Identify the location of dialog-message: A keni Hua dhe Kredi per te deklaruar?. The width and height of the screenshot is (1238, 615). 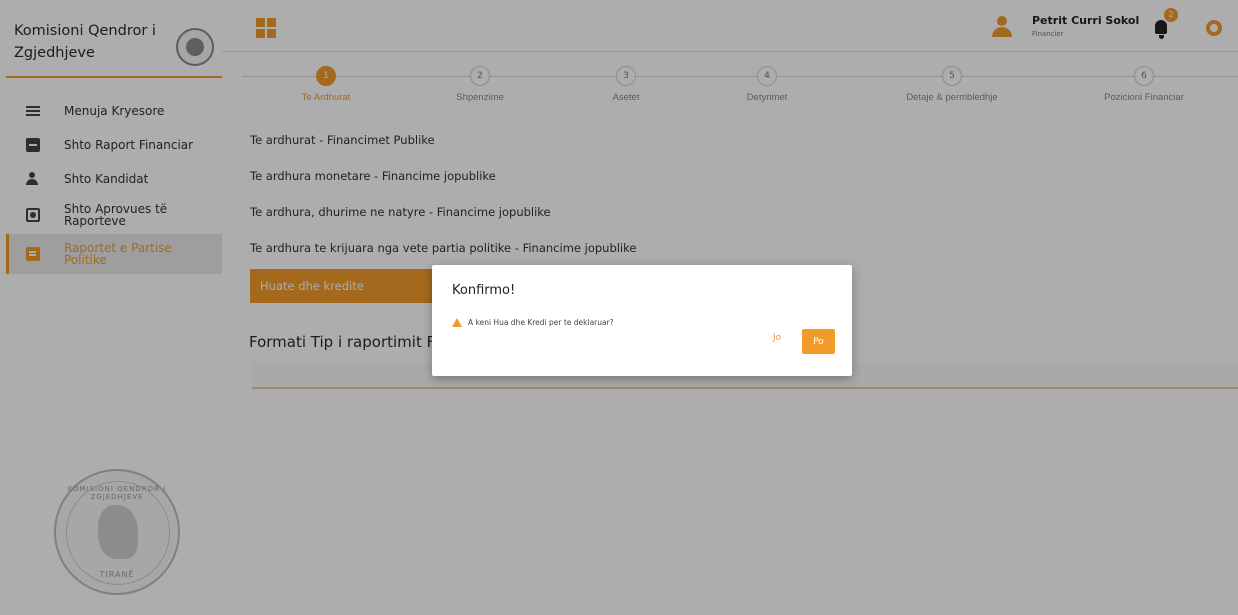
(533, 322).